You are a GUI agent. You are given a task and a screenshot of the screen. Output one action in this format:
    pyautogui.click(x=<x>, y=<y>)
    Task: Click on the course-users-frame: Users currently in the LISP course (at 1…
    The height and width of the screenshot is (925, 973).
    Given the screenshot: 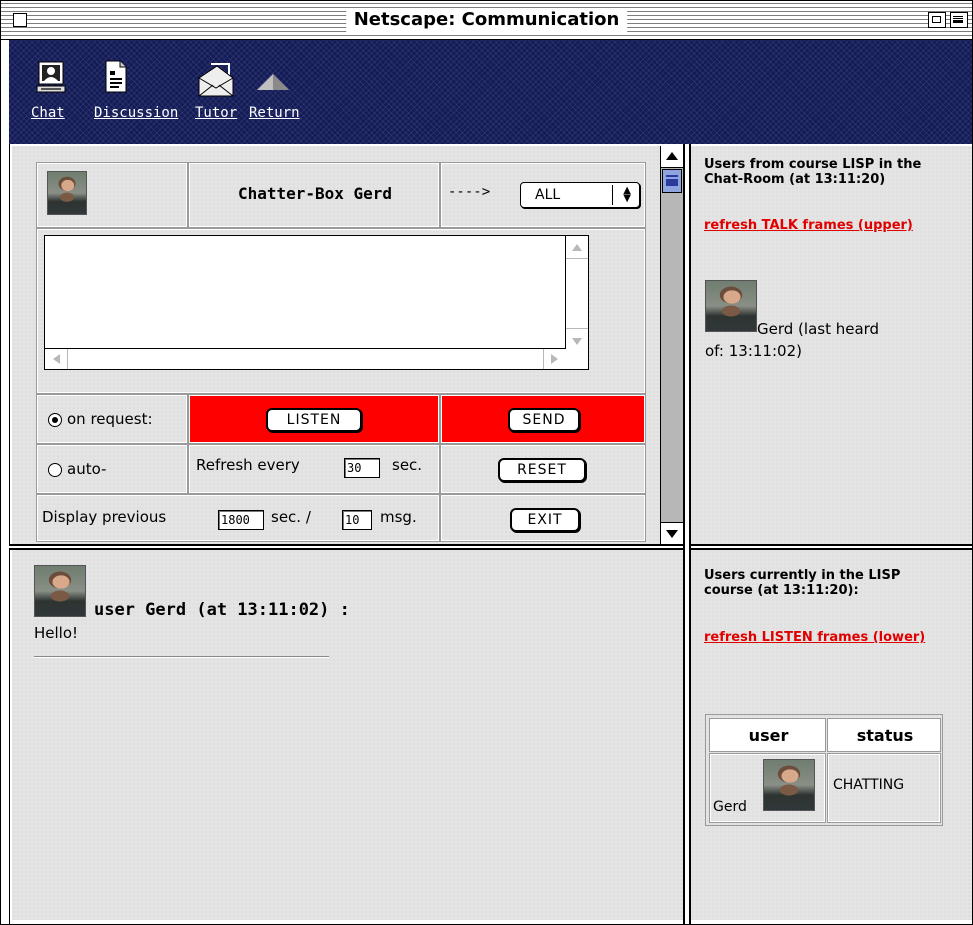 What is the action you would take?
    pyautogui.click(x=831, y=735)
    